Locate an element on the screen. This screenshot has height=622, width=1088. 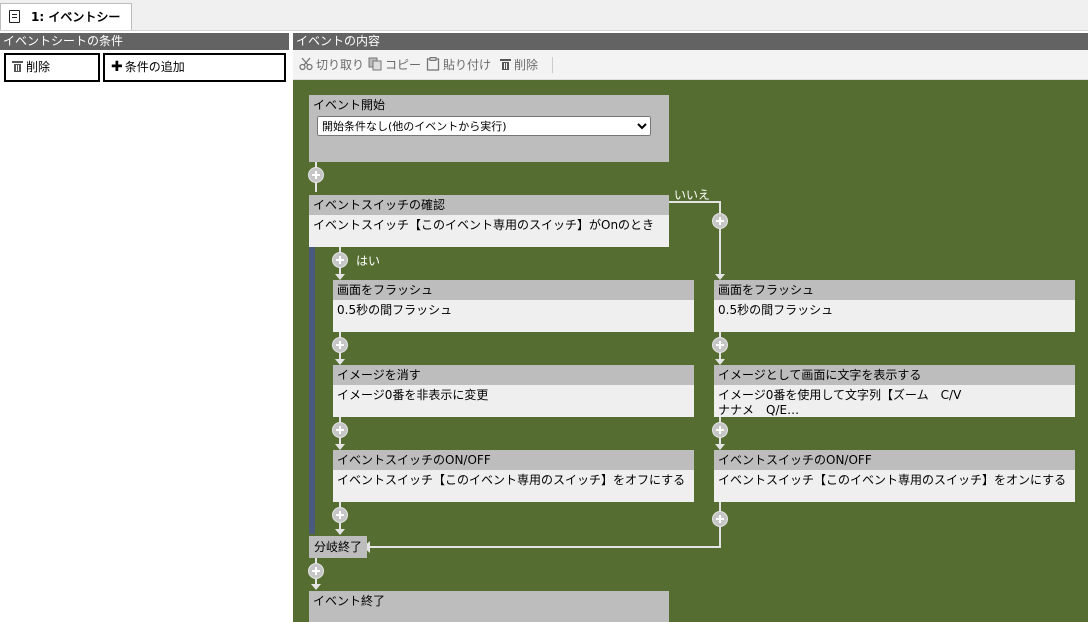
event-start-block: イベント開始 開始条件なし(他のイベントから実行) is located at coordinates (489, 128).